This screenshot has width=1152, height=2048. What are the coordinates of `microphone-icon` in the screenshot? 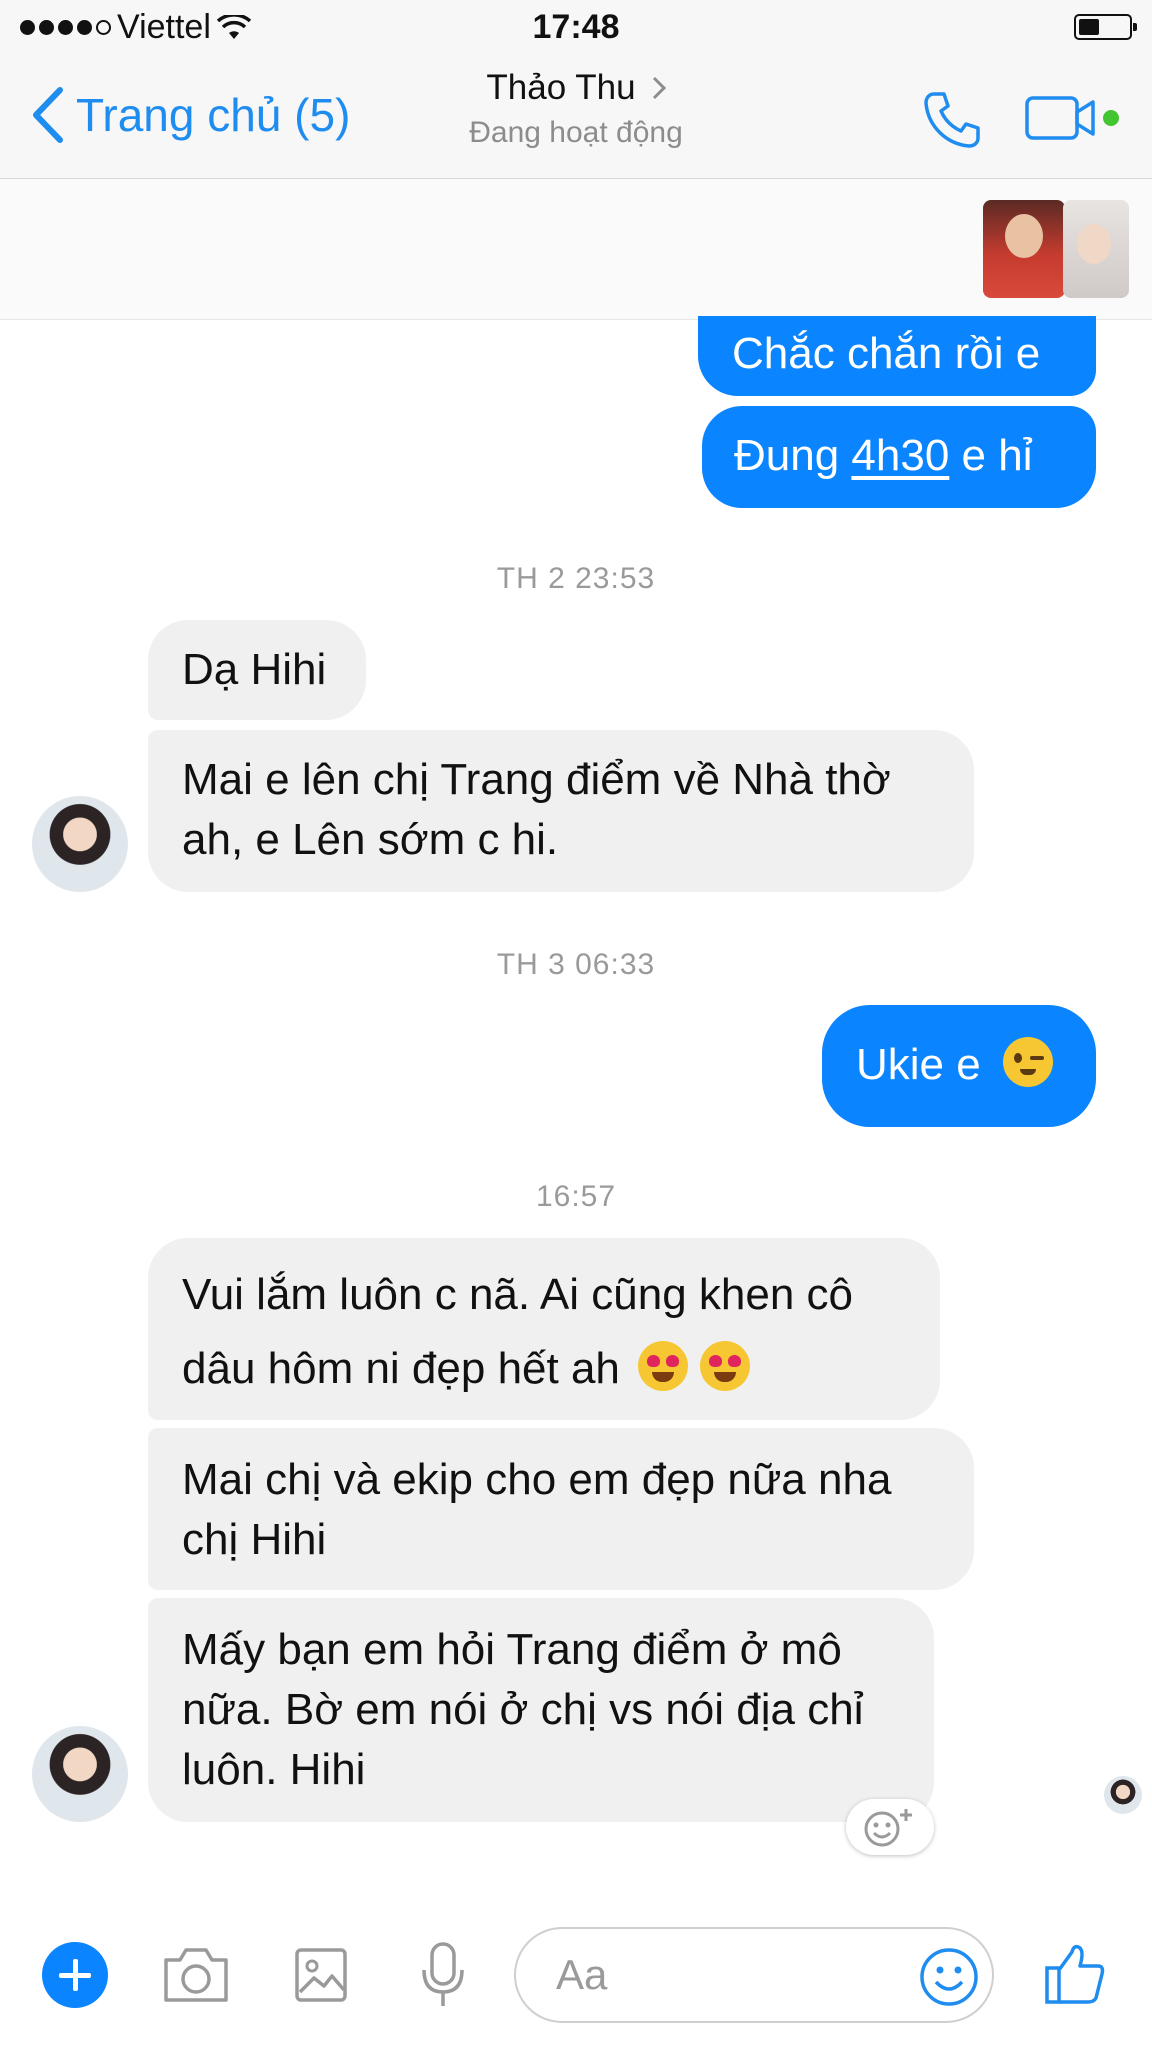 It's located at (443, 1975).